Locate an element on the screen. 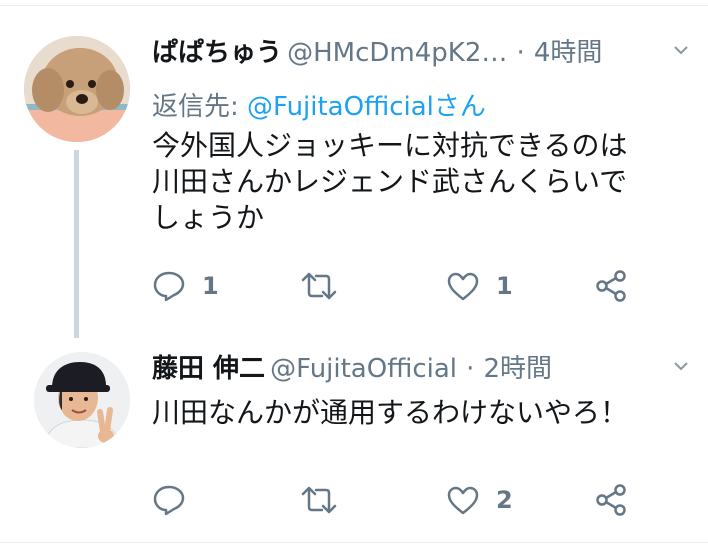 The image size is (708, 547). reply-context: 返信先: @FujitaOfficialさん is located at coordinates (319, 104).